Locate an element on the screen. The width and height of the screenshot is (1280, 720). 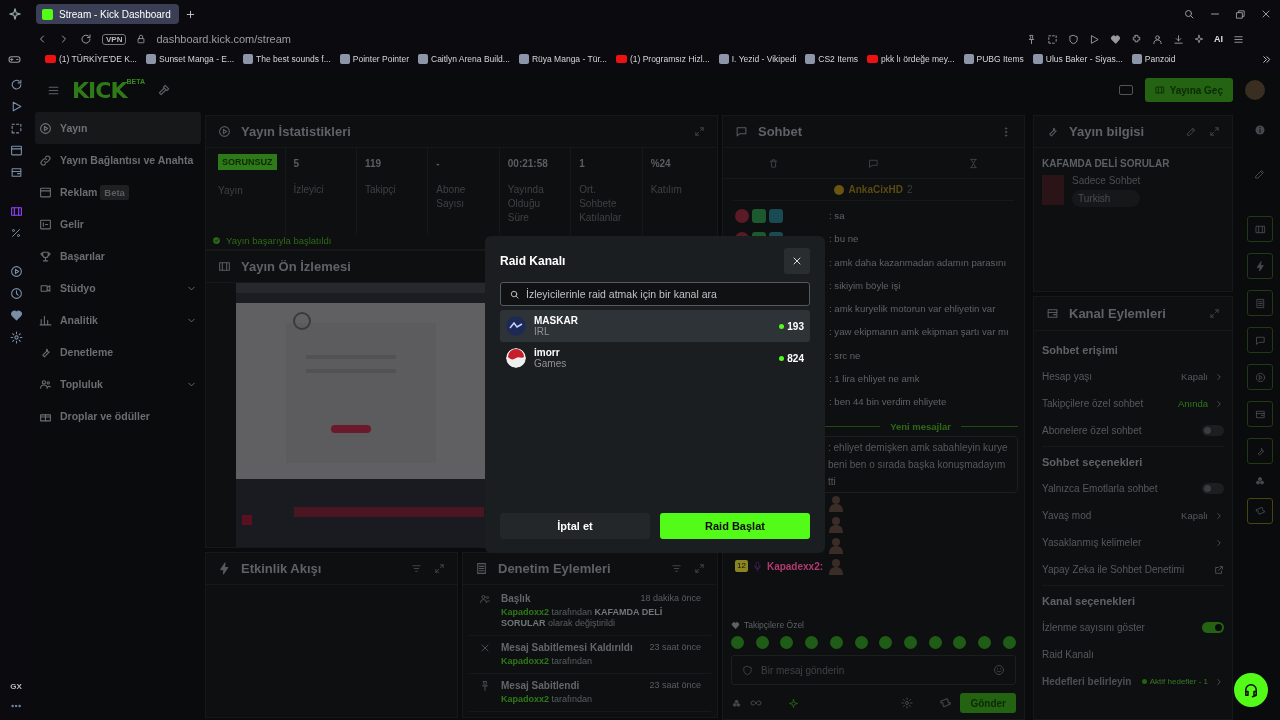
play-icon is located at coordinates (1094, 39).